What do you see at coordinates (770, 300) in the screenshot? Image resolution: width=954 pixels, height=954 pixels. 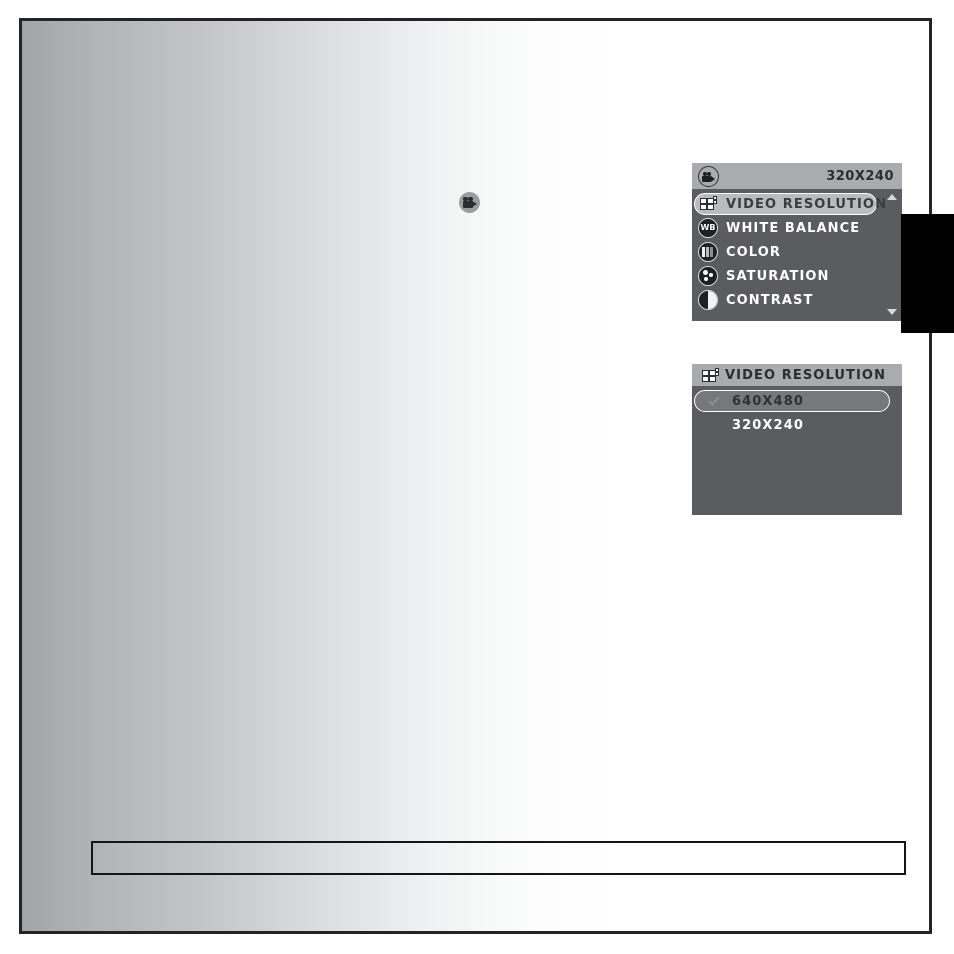 I see `menu-item-label: CONTRAST` at bounding box center [770, 300].